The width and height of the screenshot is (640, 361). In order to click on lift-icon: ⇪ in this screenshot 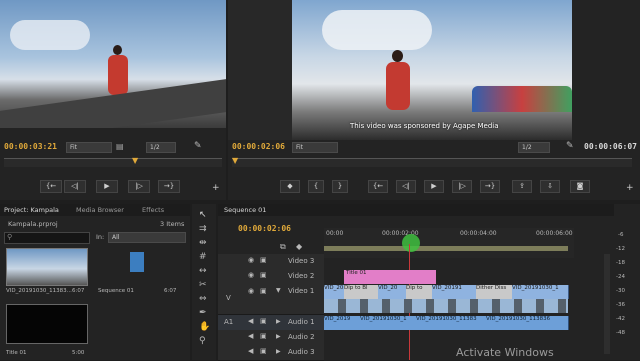, I will do `click(522, 186)`.